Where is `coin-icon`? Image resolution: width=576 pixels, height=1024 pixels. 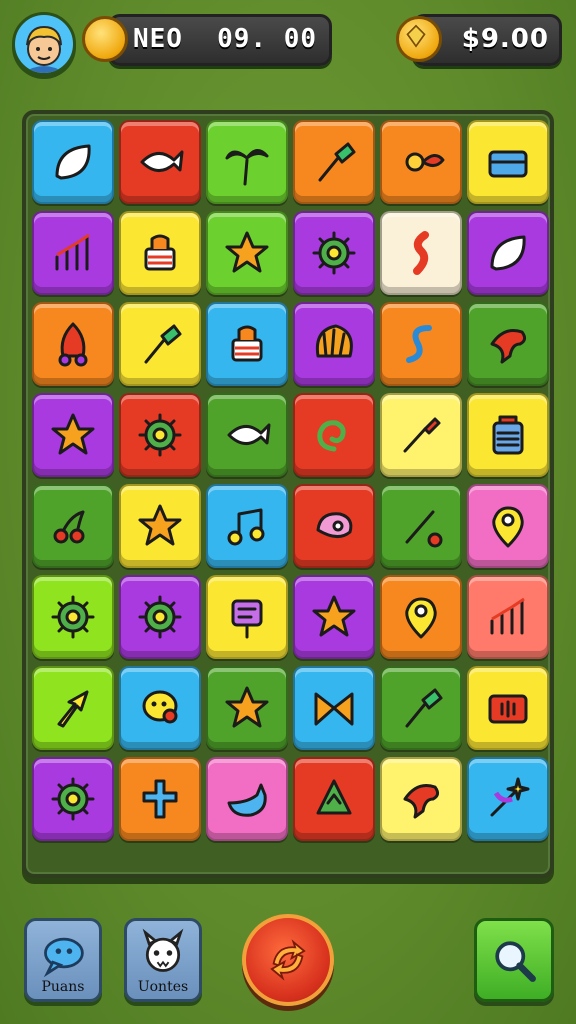 coin-icon is located at coordinates (105, 39).